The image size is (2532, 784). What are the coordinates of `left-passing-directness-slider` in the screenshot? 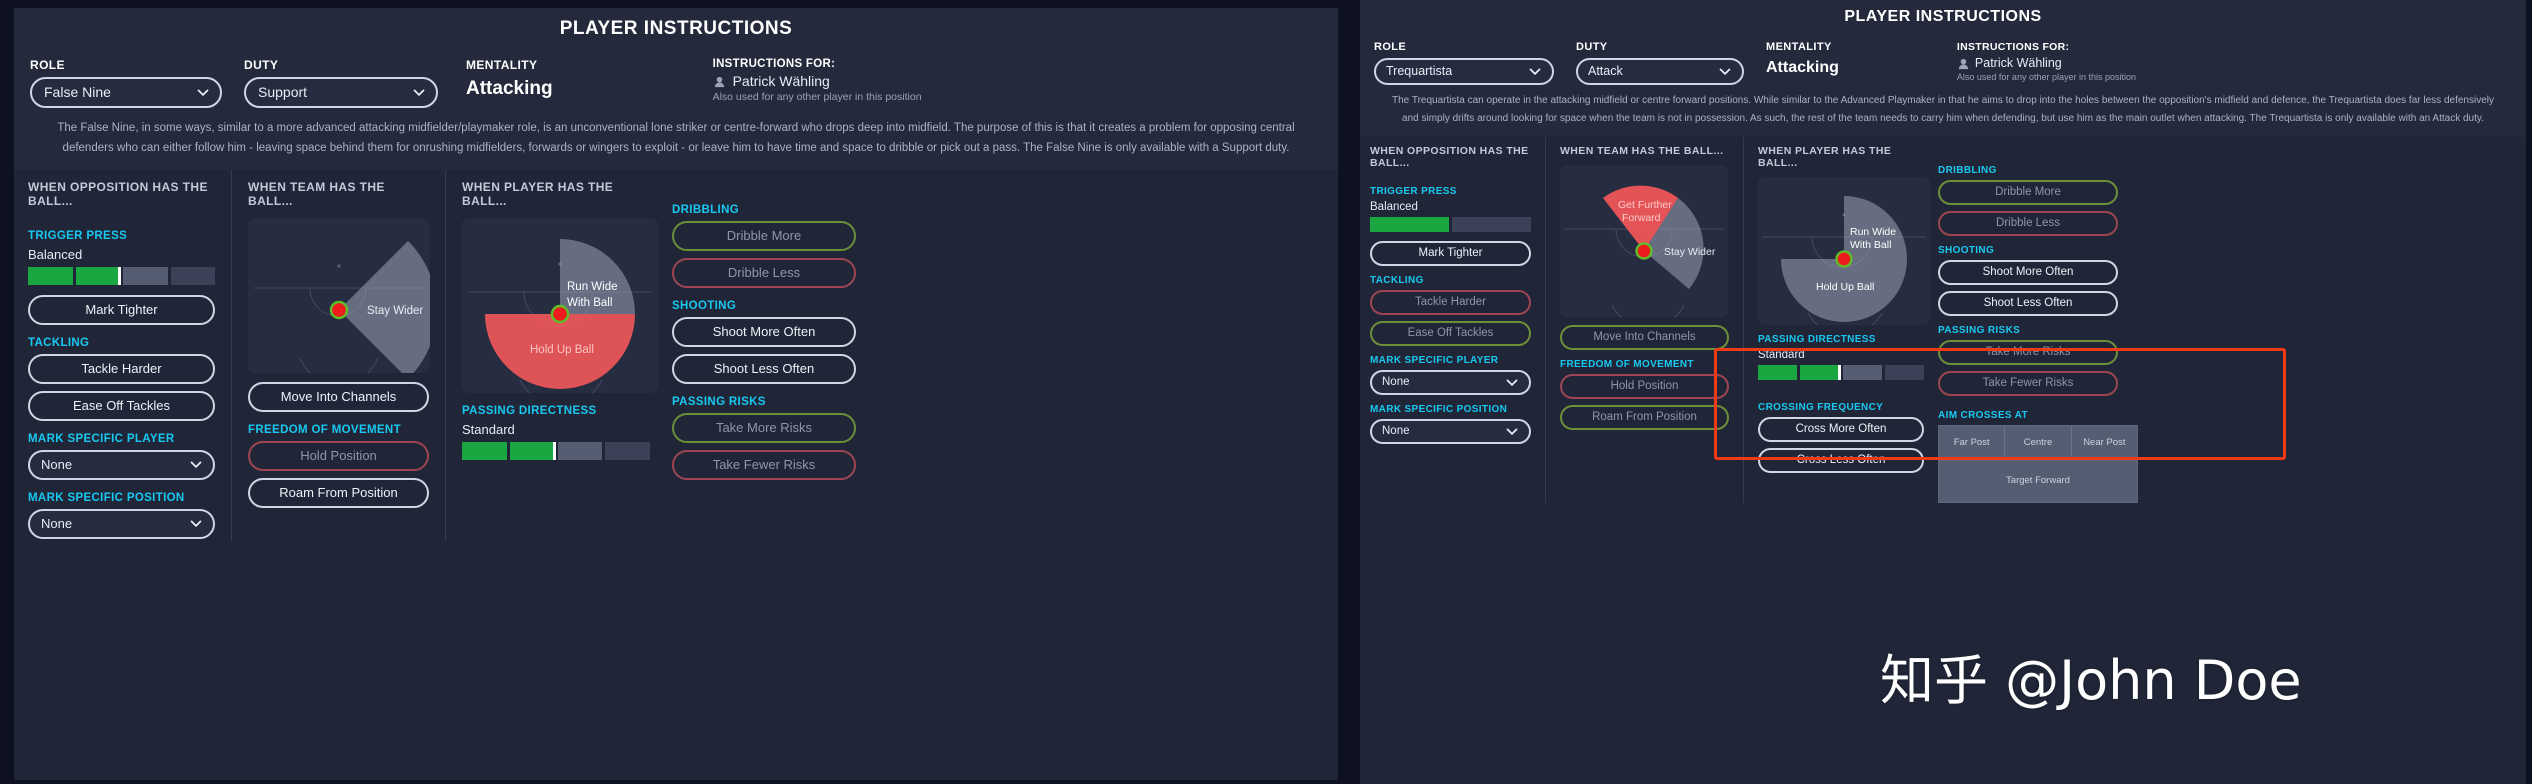 It's located at (556, 451).